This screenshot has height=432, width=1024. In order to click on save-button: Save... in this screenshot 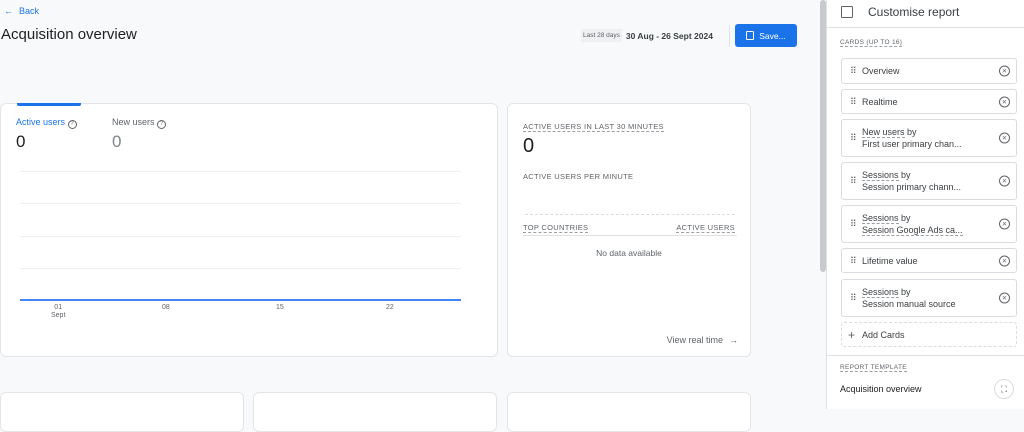, I will do `click(766, 35)`.